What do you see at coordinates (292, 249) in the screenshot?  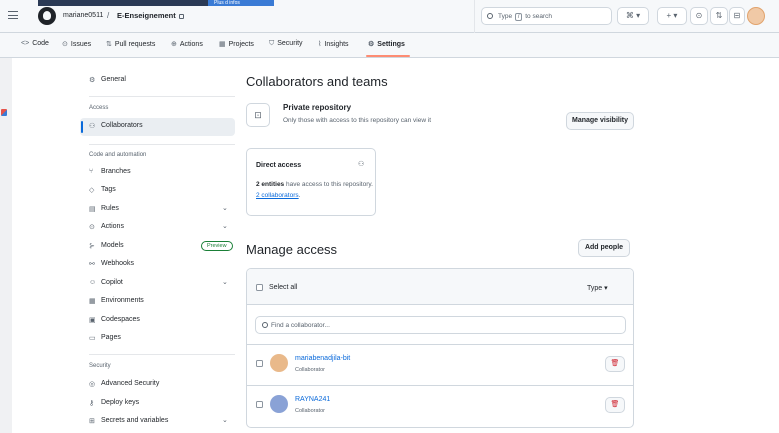 I see `manage-access-title: Manage access` at bounding box center [292, 249].